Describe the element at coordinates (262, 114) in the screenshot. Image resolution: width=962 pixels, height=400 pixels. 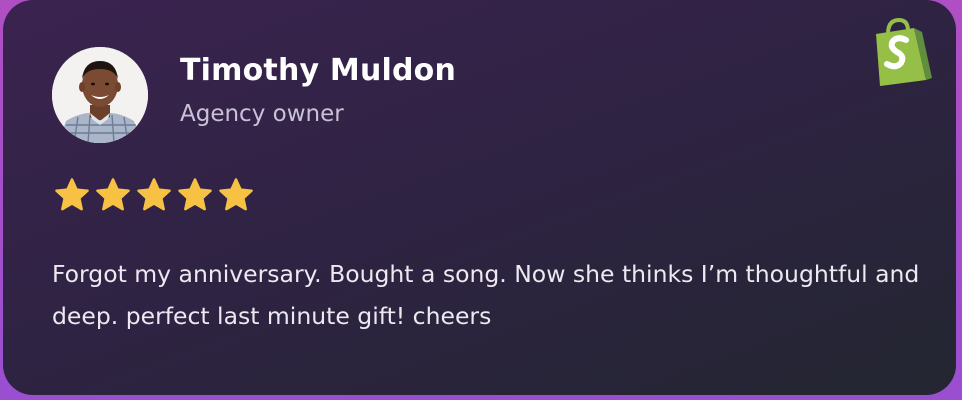
I see `author-role: Agency owner` at that location.